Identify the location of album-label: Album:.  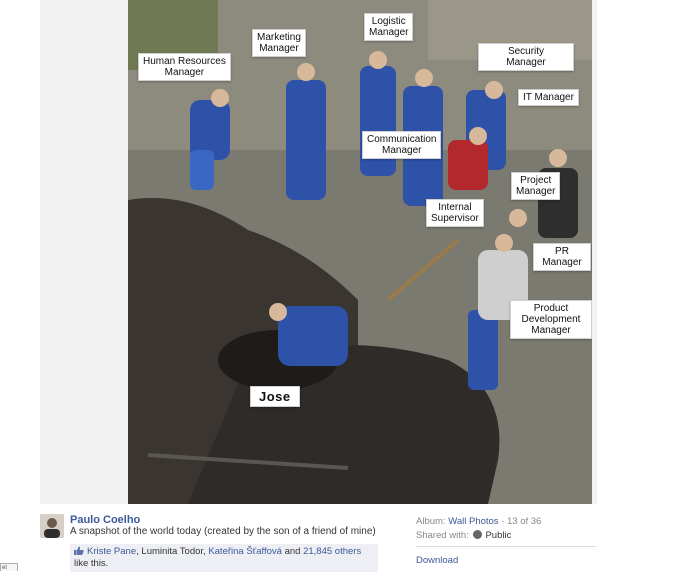
(432, 521).